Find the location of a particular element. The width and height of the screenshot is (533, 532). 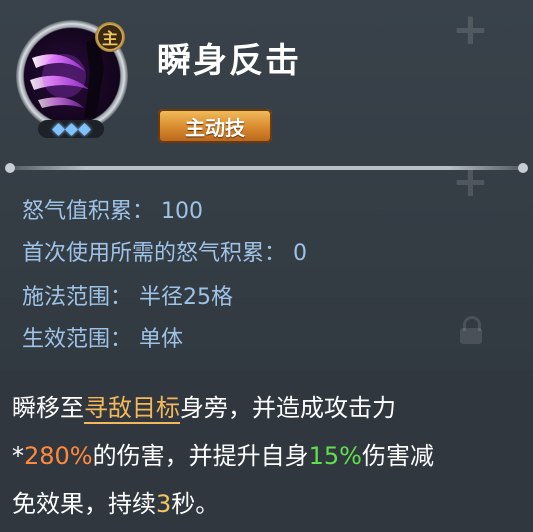

divider is located at coordinates (266, 168).